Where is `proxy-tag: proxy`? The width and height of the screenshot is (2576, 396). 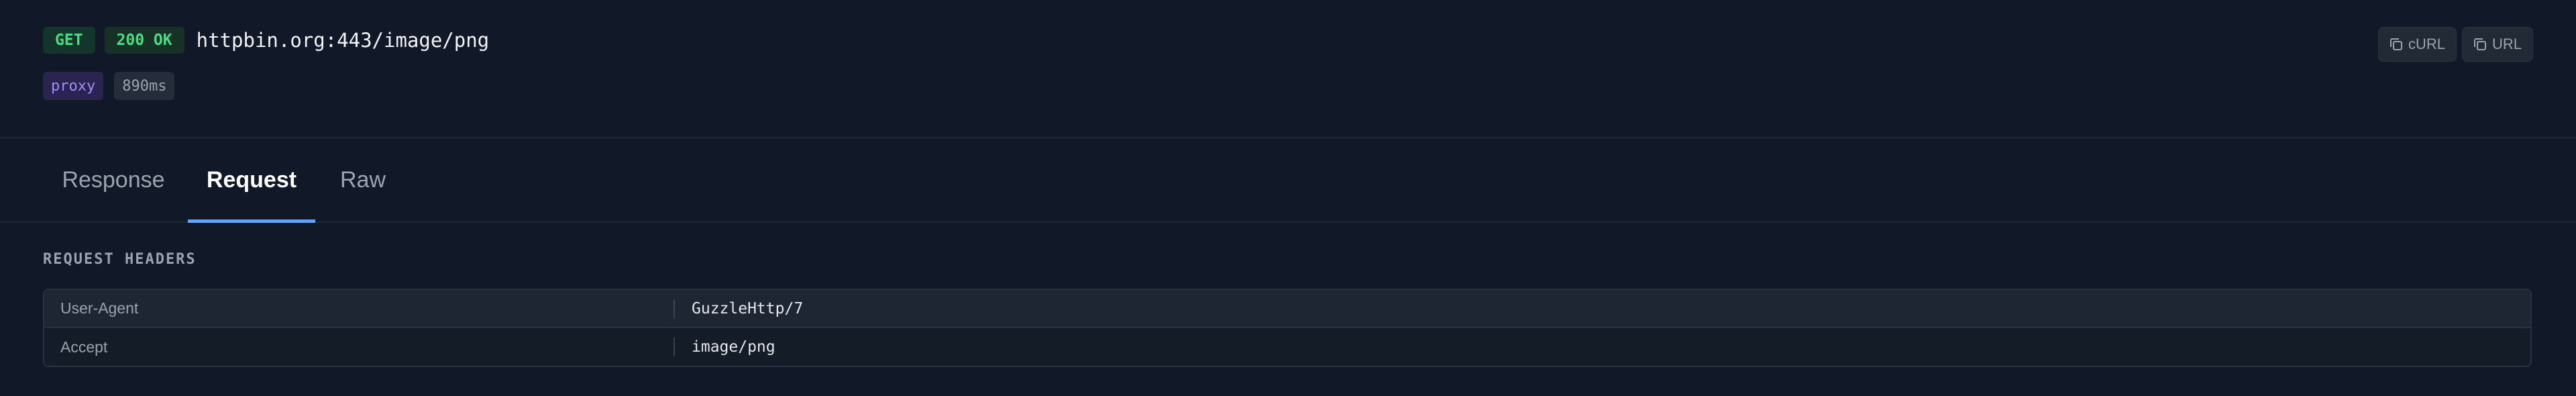 proxy-tag: proxy is located at coordinates (73, 86).